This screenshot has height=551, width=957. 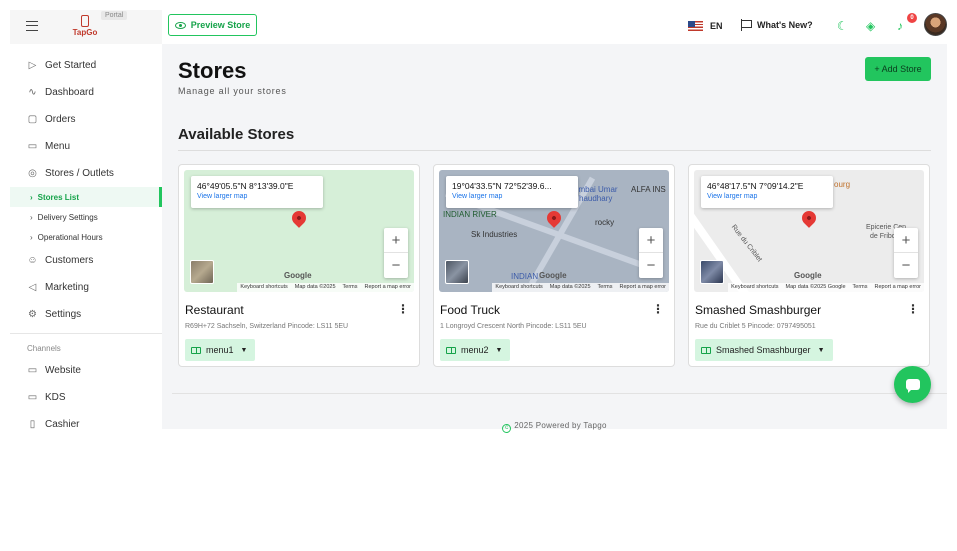 What do you see at coordinates (69, 92) in the screenshot?
I see `sidebar-item-label: Dashboard` at bounding box center [69, 92].